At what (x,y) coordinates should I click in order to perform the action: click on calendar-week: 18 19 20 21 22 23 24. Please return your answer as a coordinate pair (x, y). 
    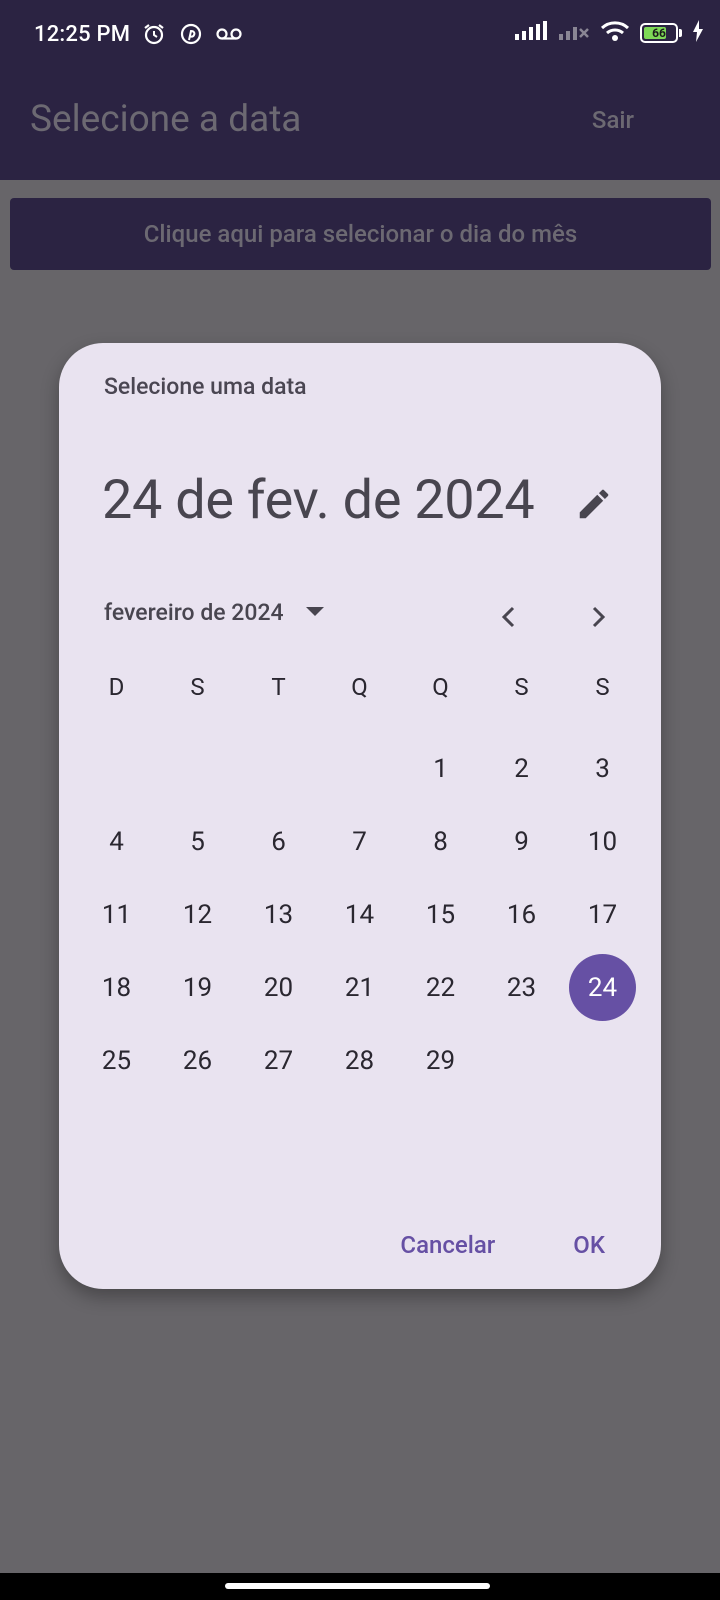
    Looking at the image, I should click on (360, 987).